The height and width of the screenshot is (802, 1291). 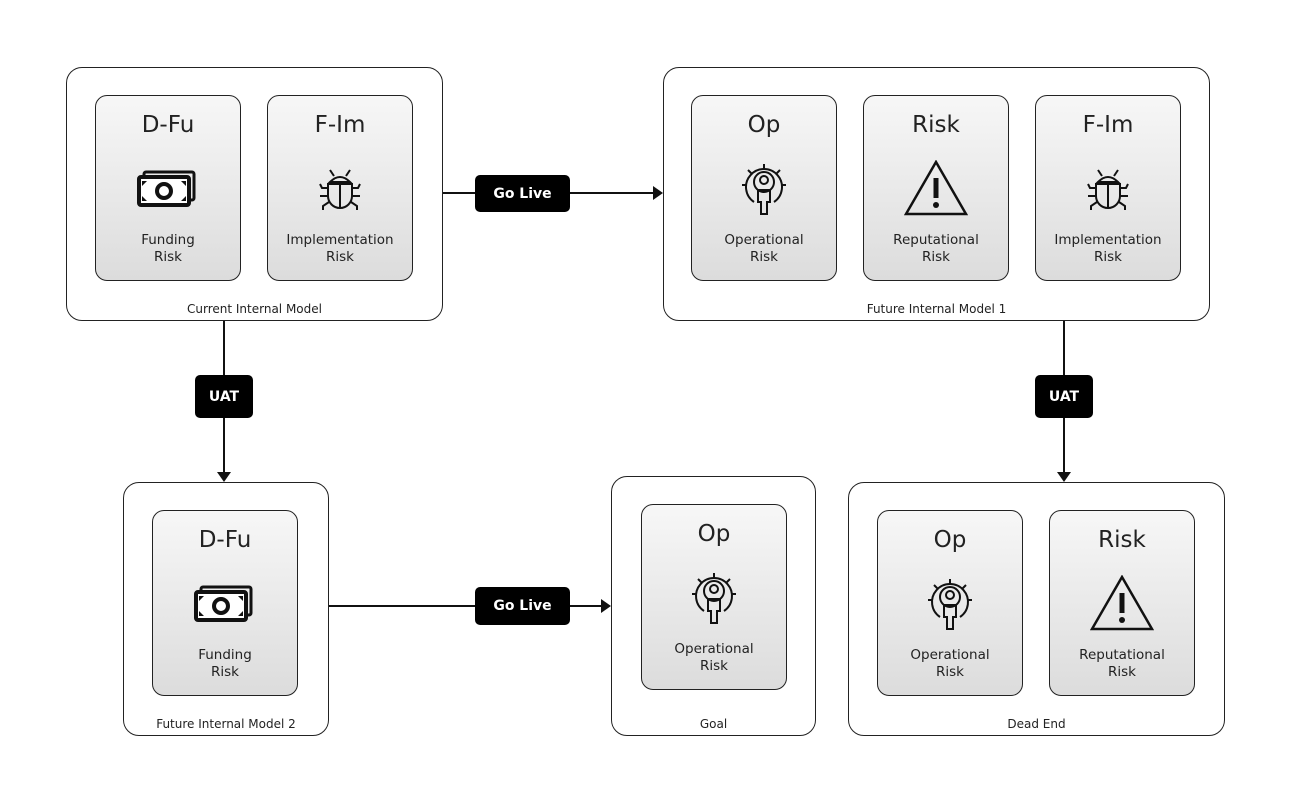 I want to click on model-label: Goal, so click(x=713, y=724).